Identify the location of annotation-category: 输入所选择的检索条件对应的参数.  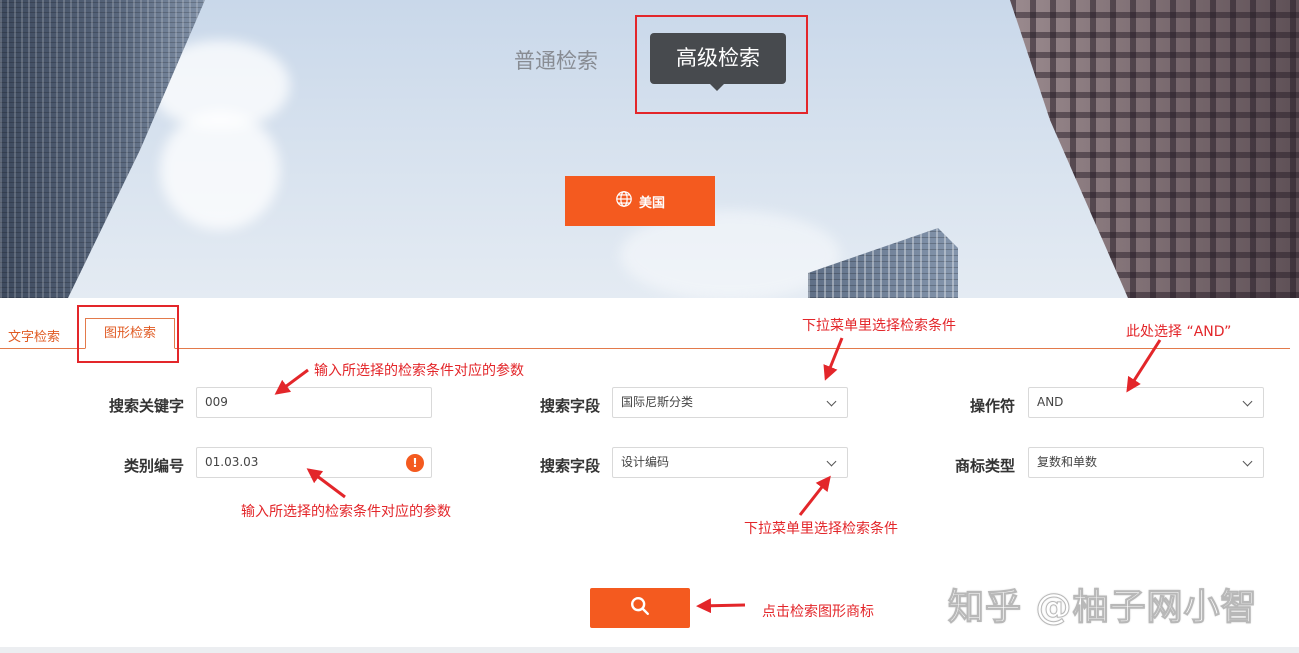
(346, 512).